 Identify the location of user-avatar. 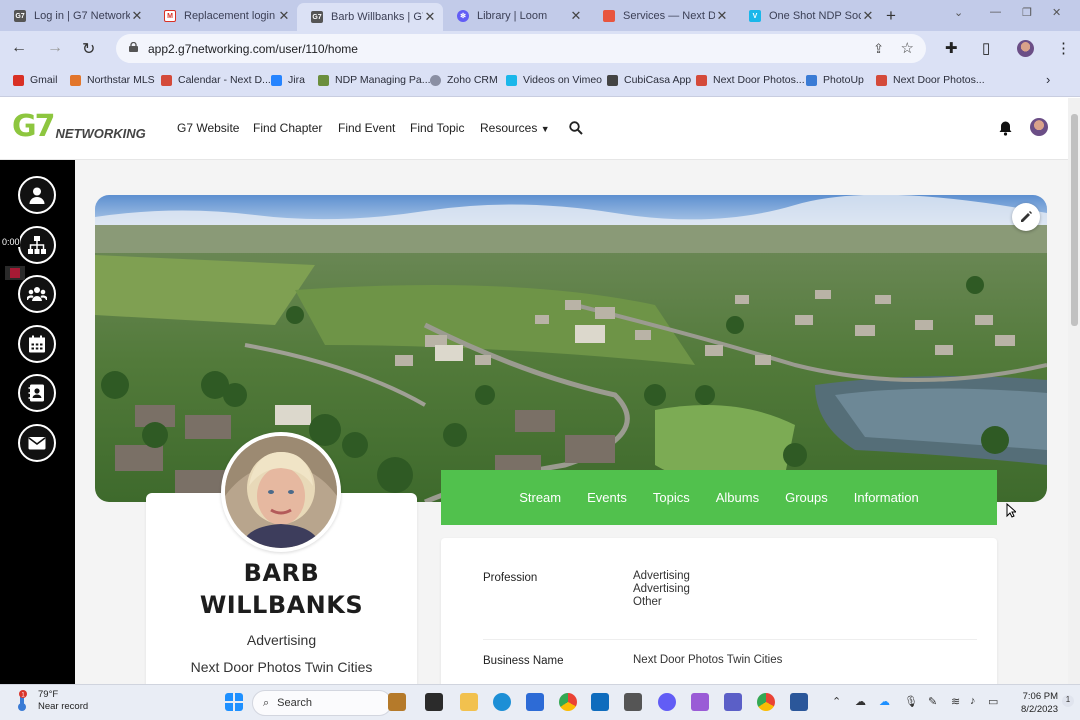
(1039, 127).